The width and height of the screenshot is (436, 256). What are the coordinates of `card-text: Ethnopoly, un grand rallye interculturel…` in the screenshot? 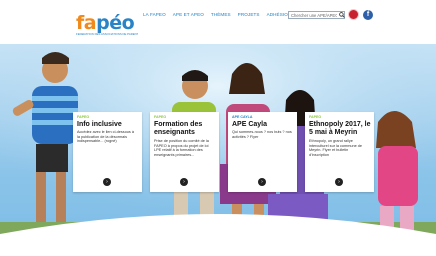 It's located at (335, 148).